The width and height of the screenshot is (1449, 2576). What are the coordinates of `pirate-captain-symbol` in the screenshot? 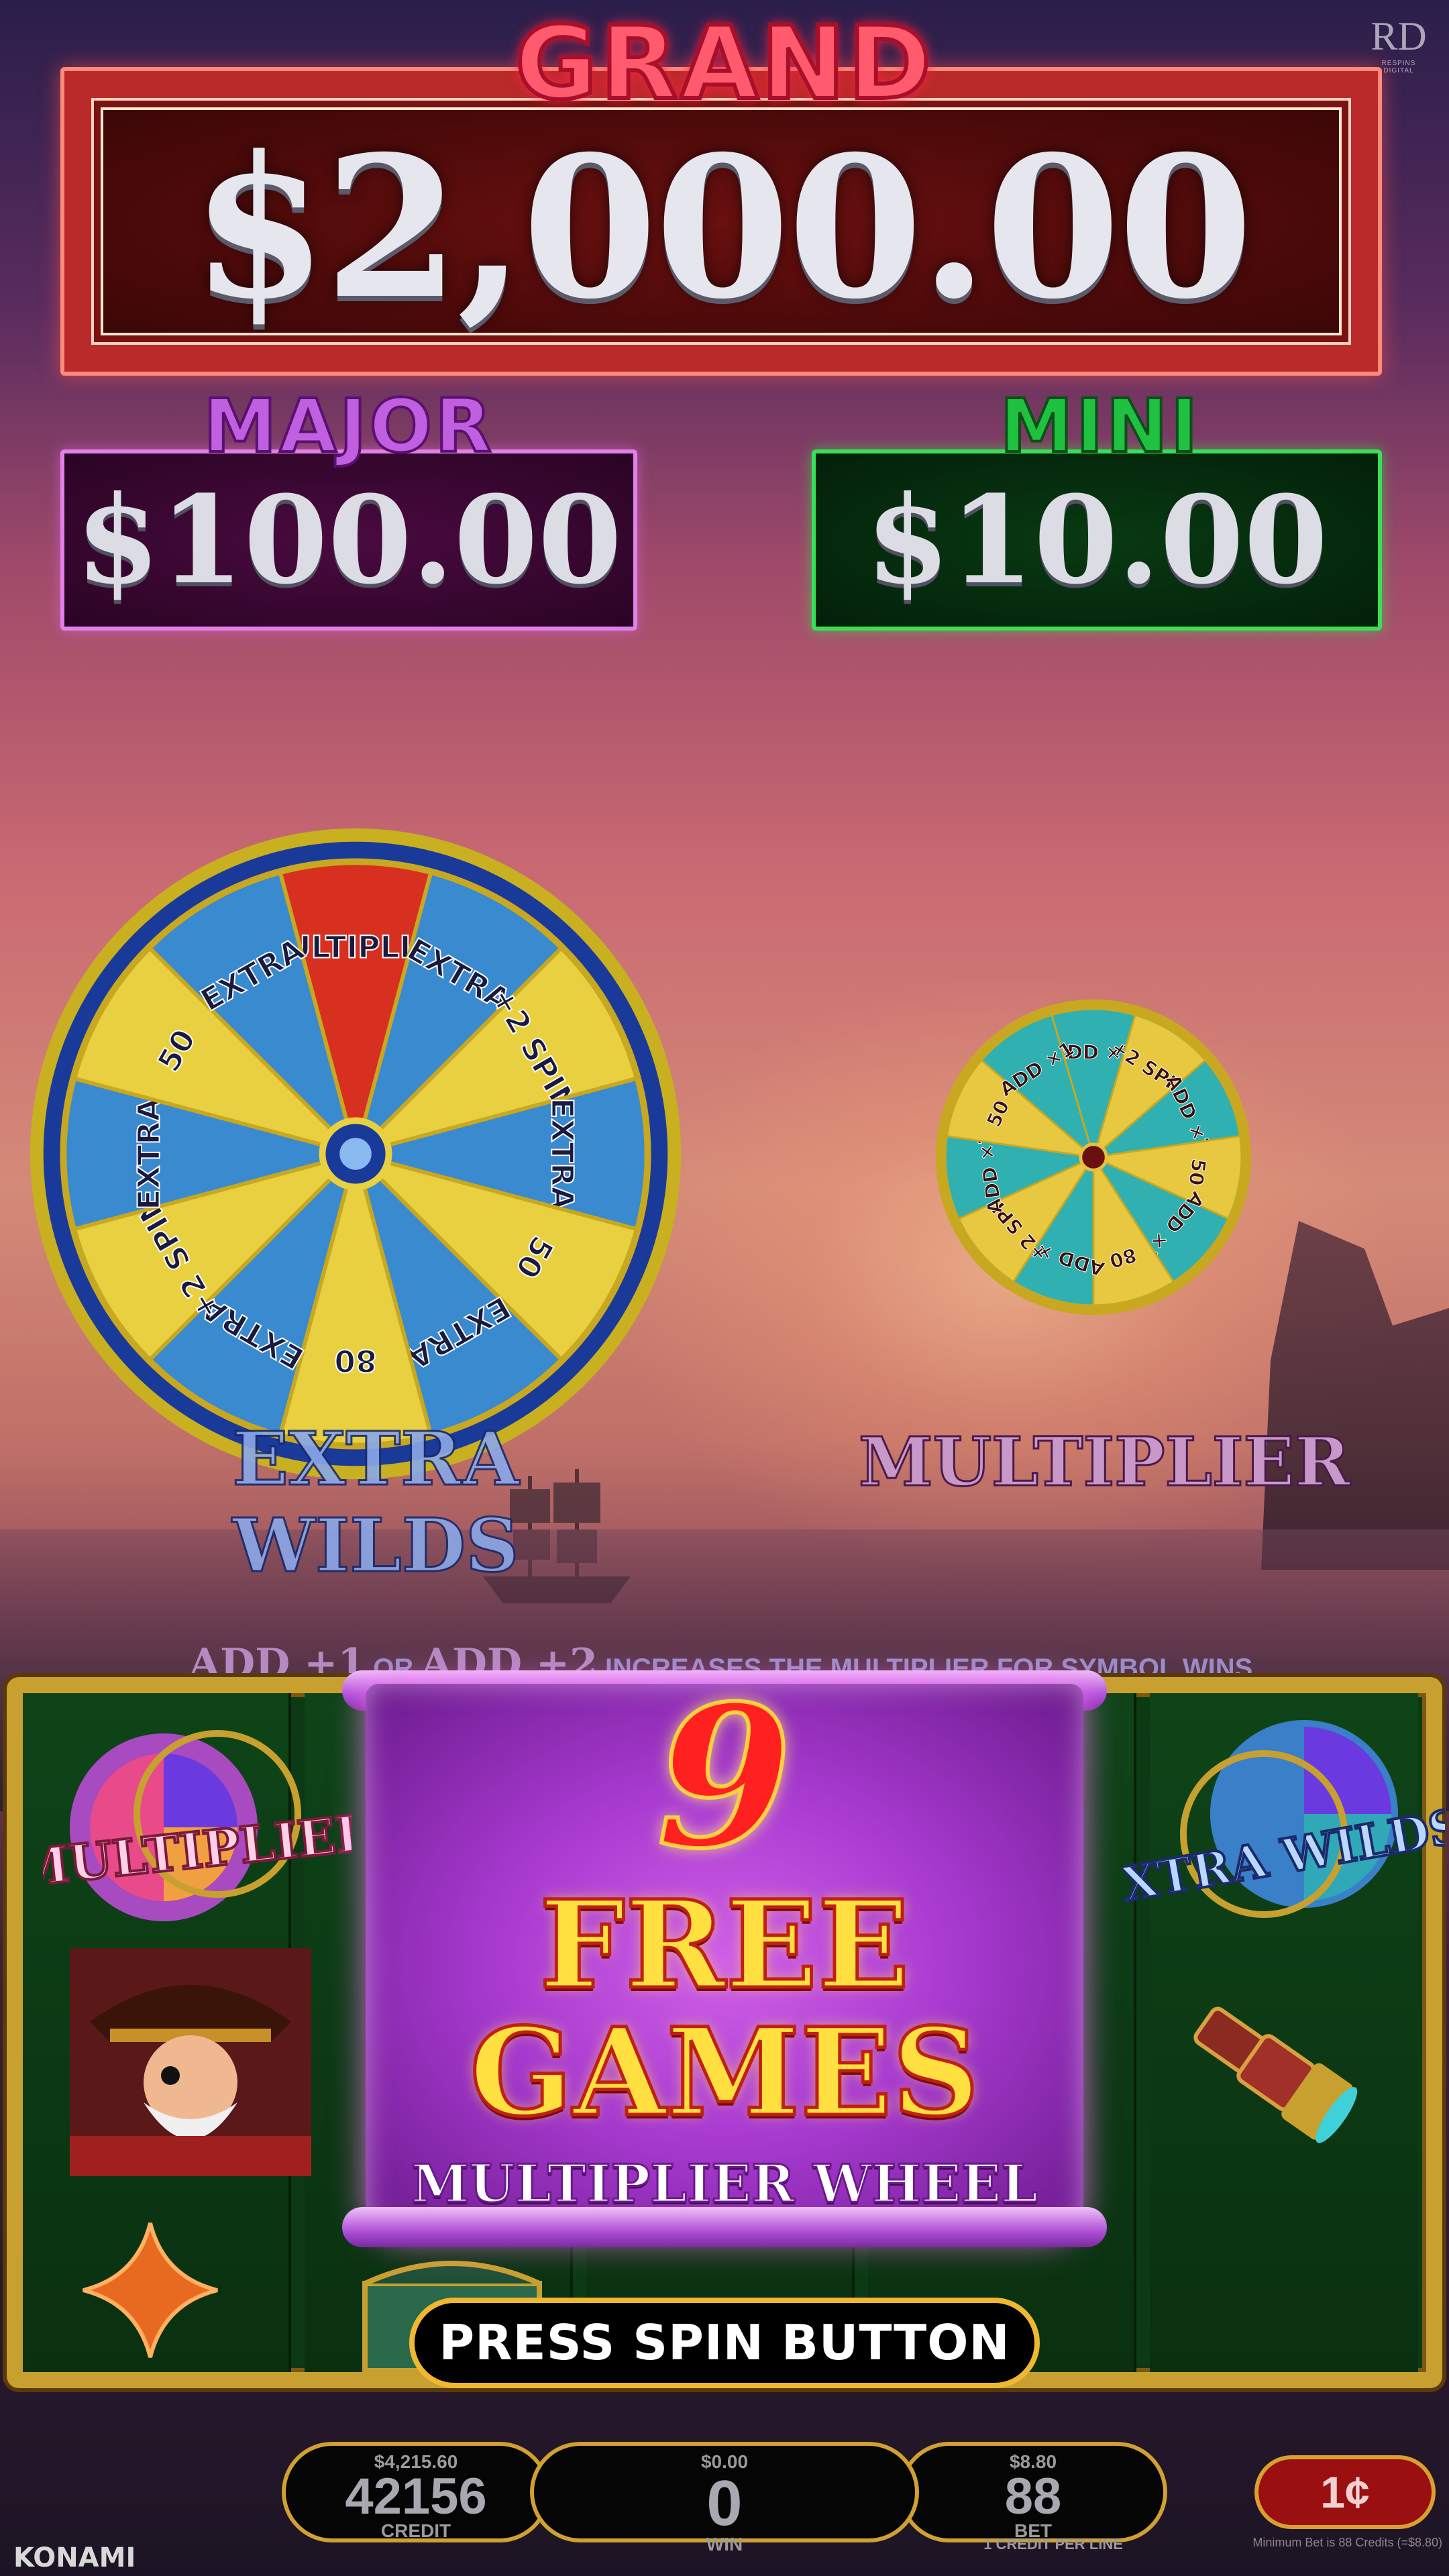 It's located at (190, 2062).